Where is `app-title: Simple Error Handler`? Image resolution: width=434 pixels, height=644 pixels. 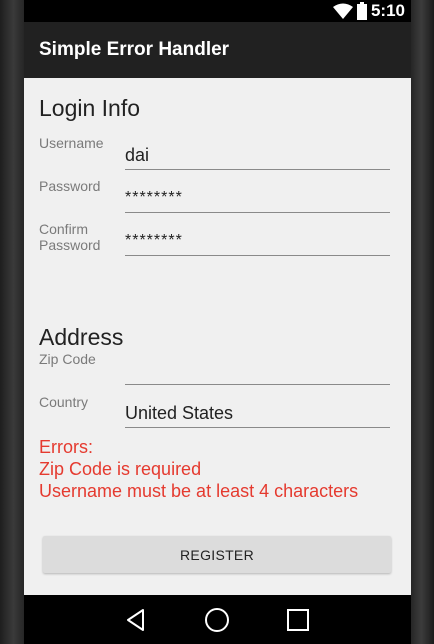 app-title: Simple Error Handler is located at coordinates (134, 49).